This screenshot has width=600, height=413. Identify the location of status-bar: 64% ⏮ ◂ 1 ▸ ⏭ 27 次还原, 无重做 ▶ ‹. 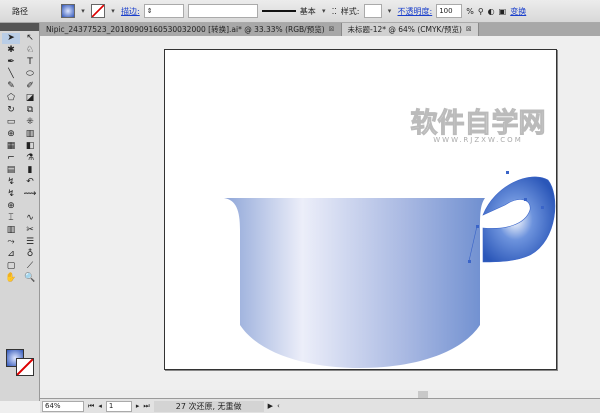
(320, 405).